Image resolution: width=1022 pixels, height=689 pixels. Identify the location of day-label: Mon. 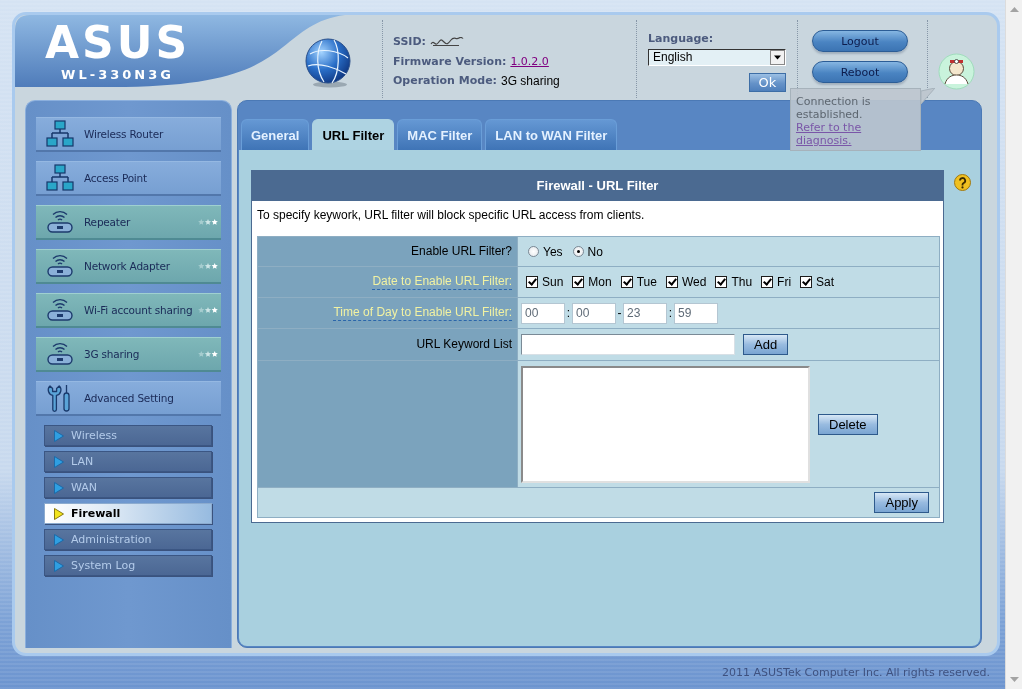
(600, 282).